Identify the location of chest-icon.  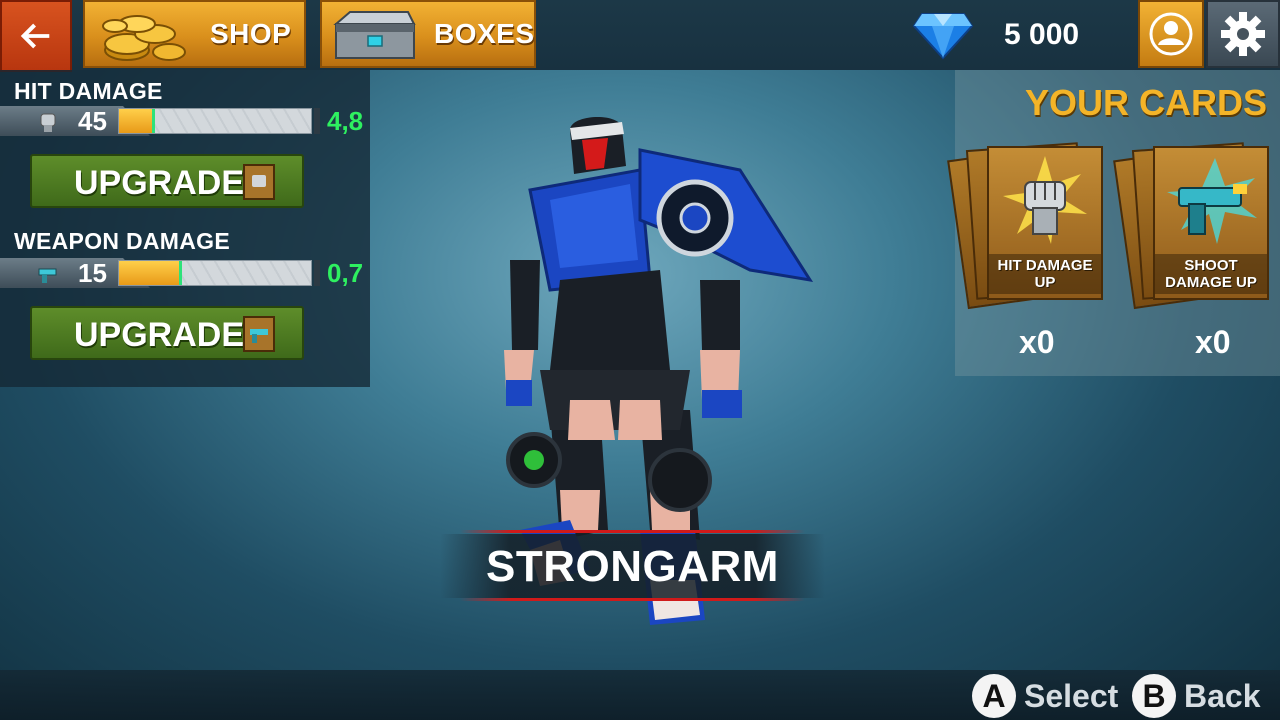
(374, 35).